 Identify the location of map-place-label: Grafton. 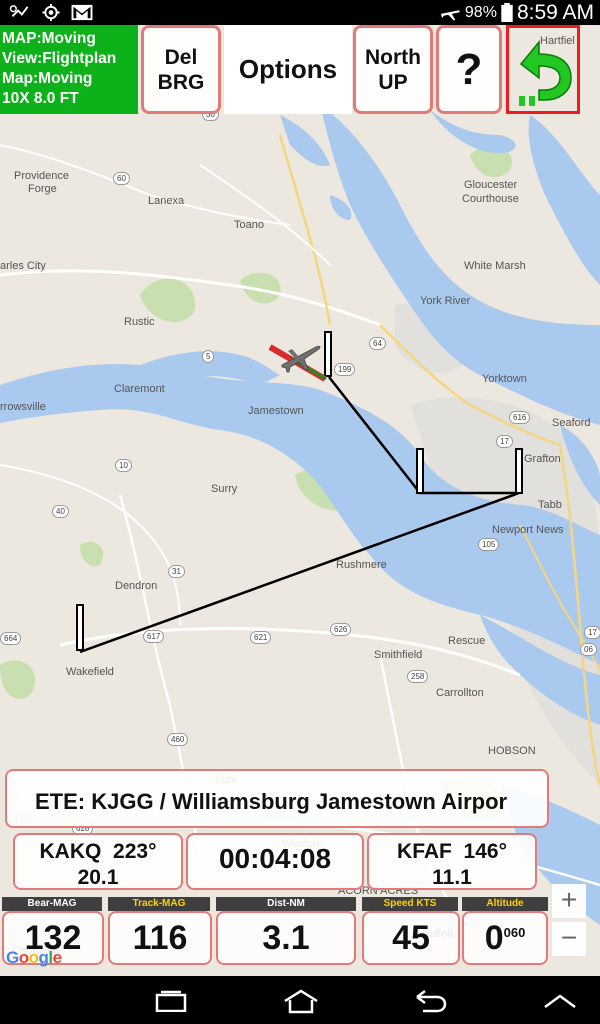
(542, 459).